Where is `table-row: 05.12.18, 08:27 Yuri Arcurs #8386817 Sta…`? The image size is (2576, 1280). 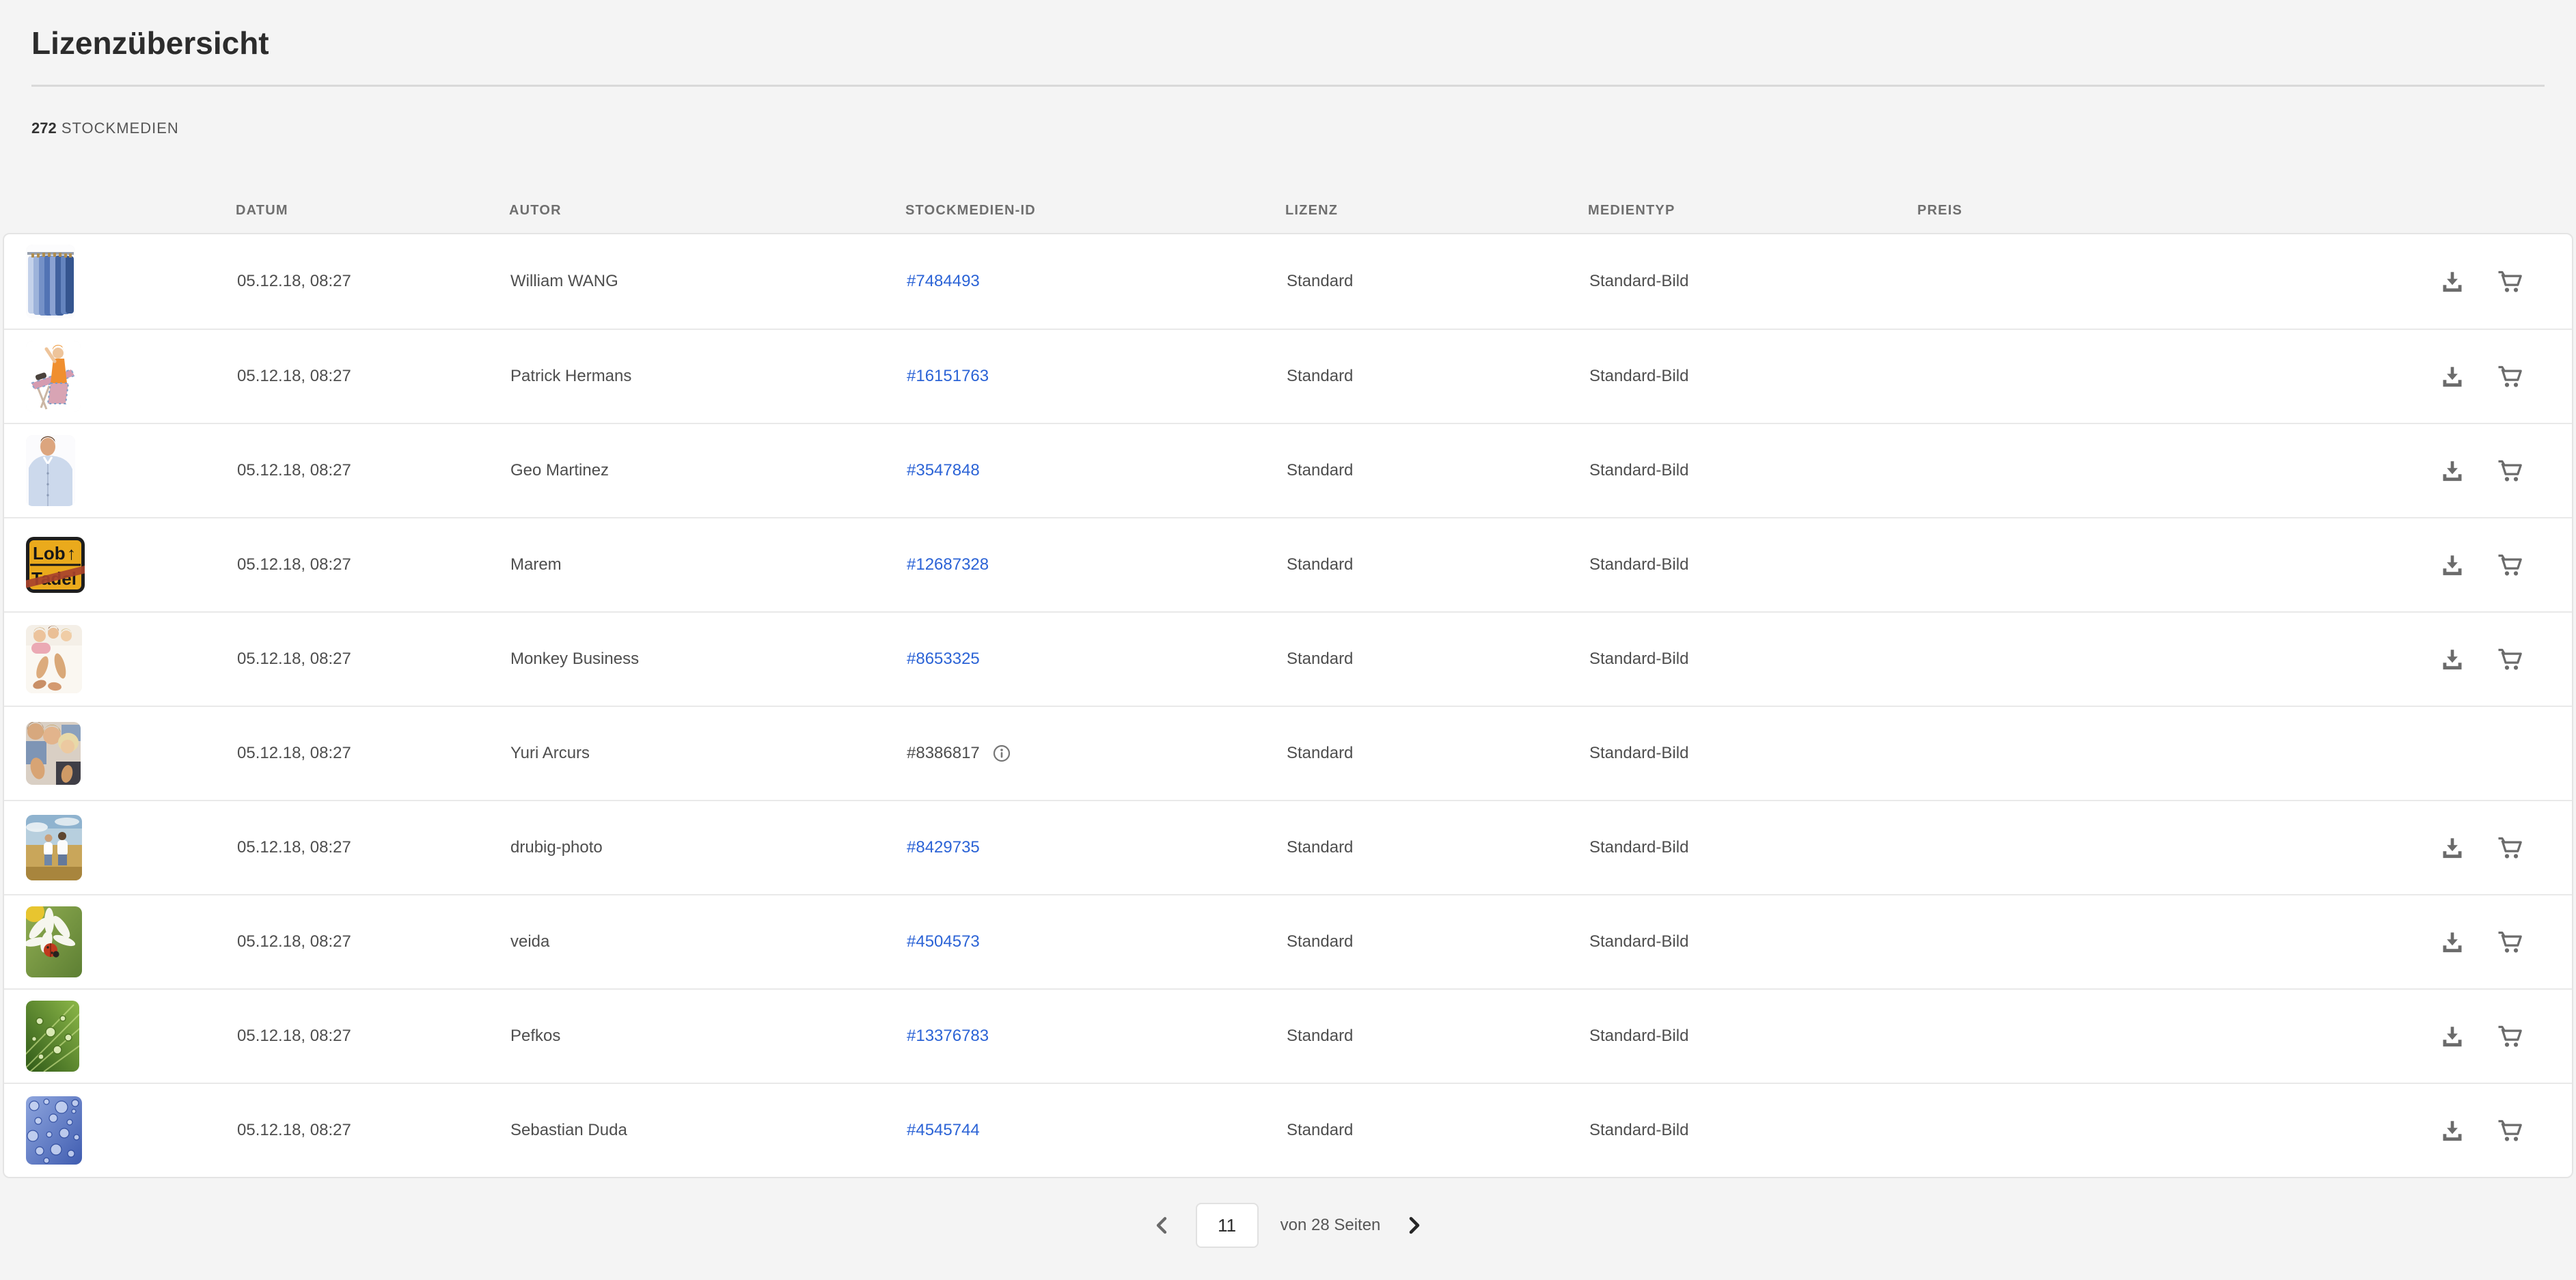
table-row: 05.12.18, 08:27 Yuri Arcurs #8386817 Sta… is located at coordinates (1288, 753).